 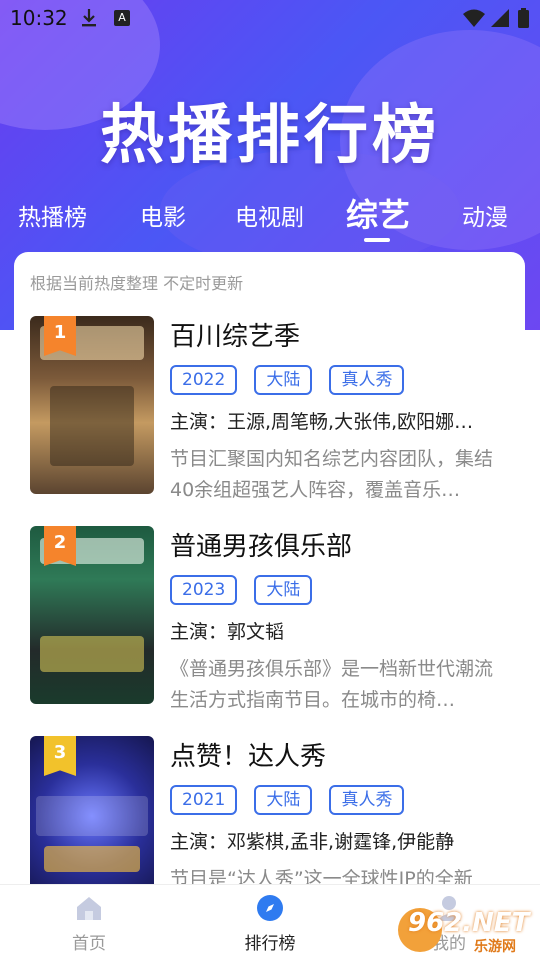 What do you see at coordinates (89, 908) in the screenshot?
I see `home-icon` at bounding box center [89, 908].